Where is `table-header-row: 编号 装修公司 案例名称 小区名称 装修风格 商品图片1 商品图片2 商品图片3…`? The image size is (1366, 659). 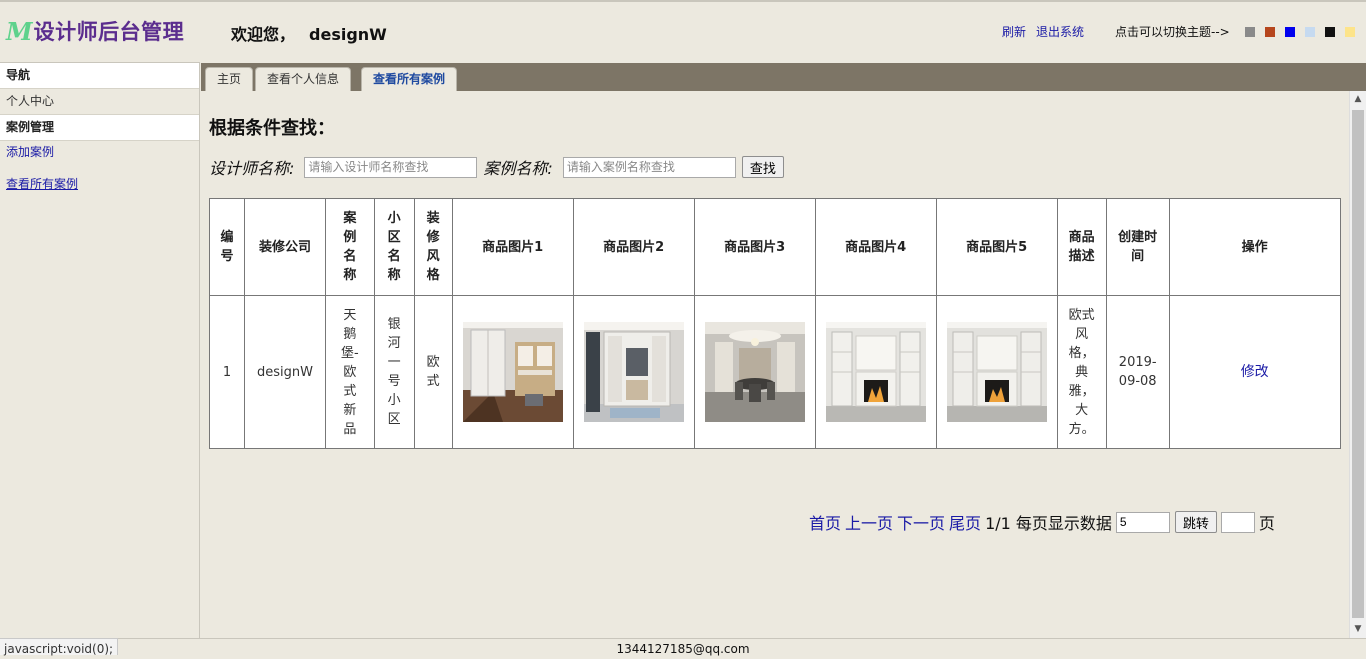 table-header-row: 编号 装修公司 案例名称 小区名称 装修风格 商品图片1 商品图片2 商品图片3… is located at coordinates (775, 247).